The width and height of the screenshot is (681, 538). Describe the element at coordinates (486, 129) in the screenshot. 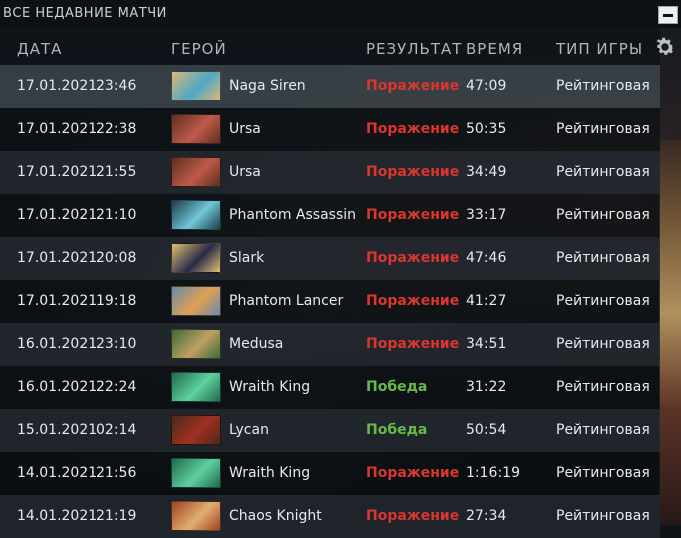

I see `match-duration: 50:35` at that location.